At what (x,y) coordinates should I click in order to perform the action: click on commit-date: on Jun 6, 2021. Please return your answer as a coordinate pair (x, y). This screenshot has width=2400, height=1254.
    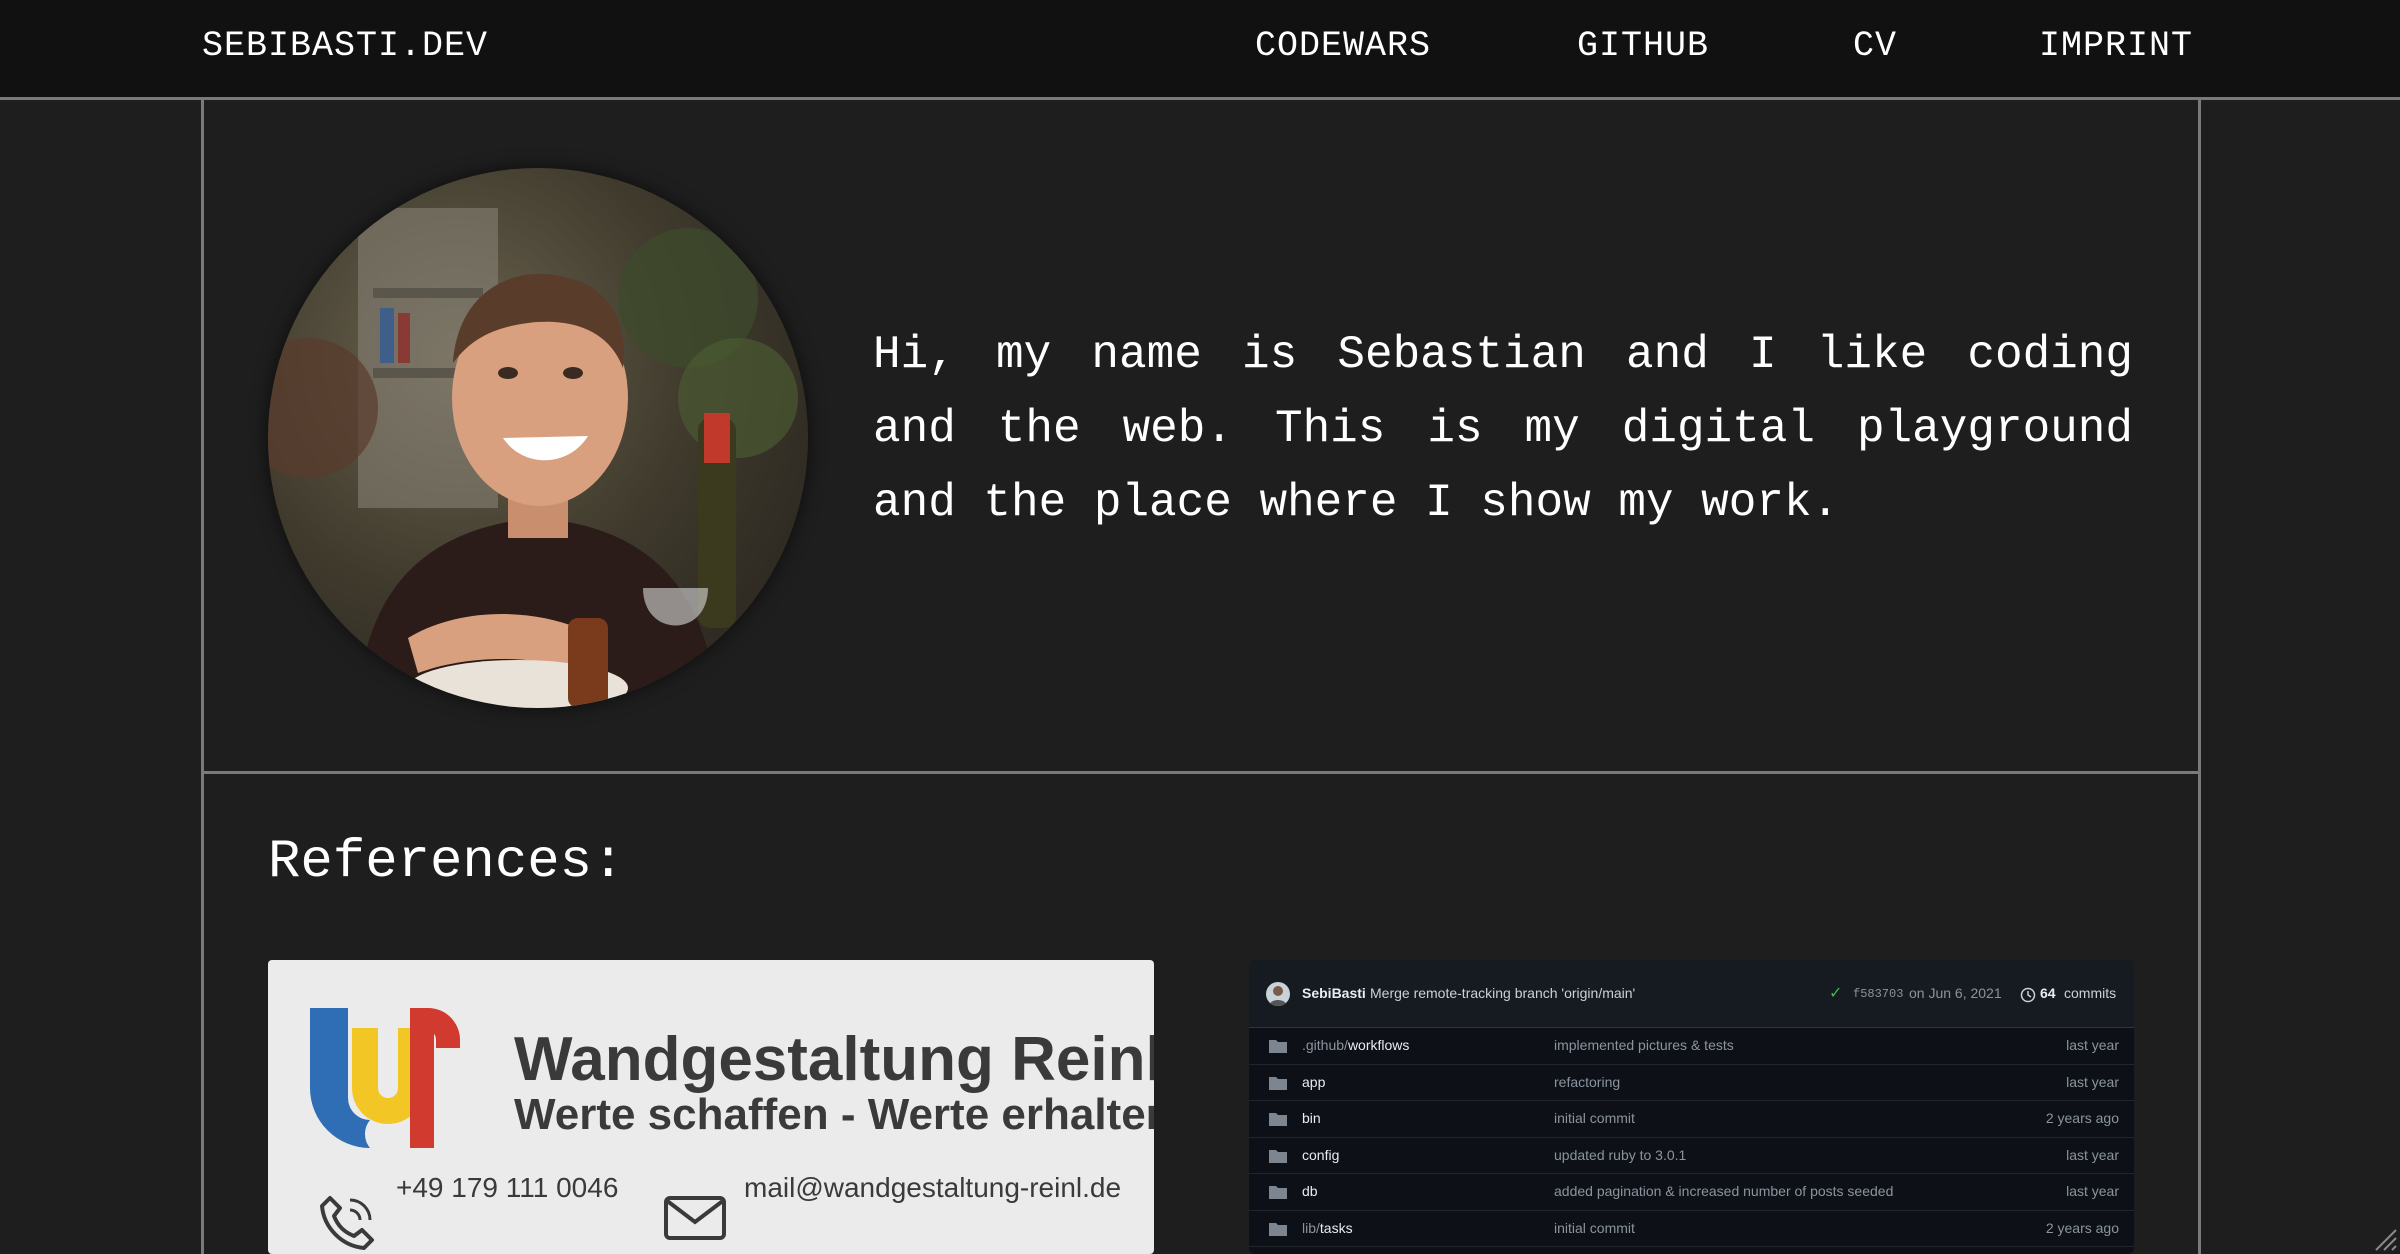
    Looking at the image, I should click on (1955, 993).